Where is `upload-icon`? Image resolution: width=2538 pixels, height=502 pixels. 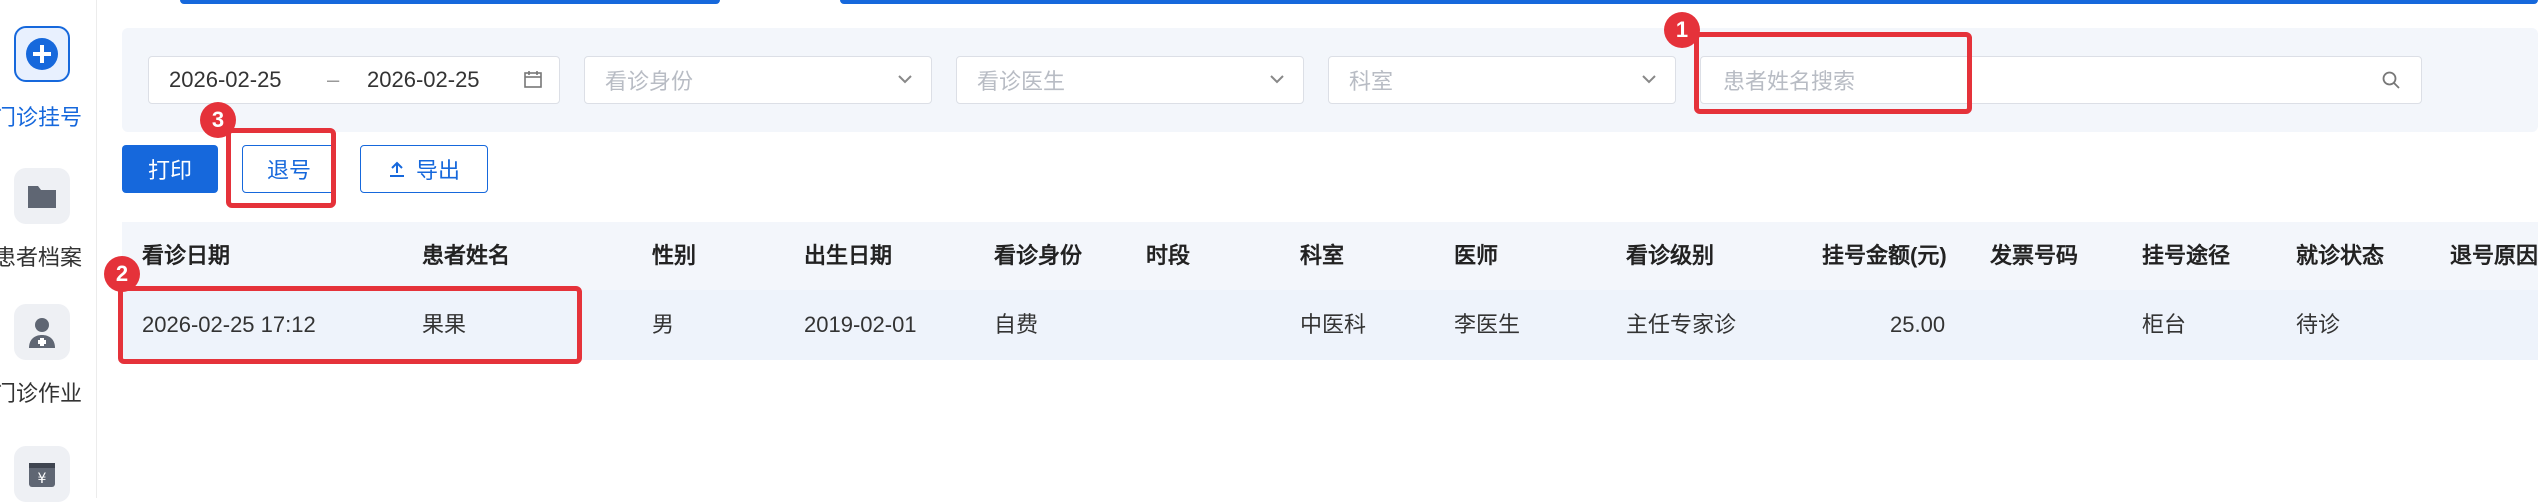
upload-icon is located at coordinates (397, 169).